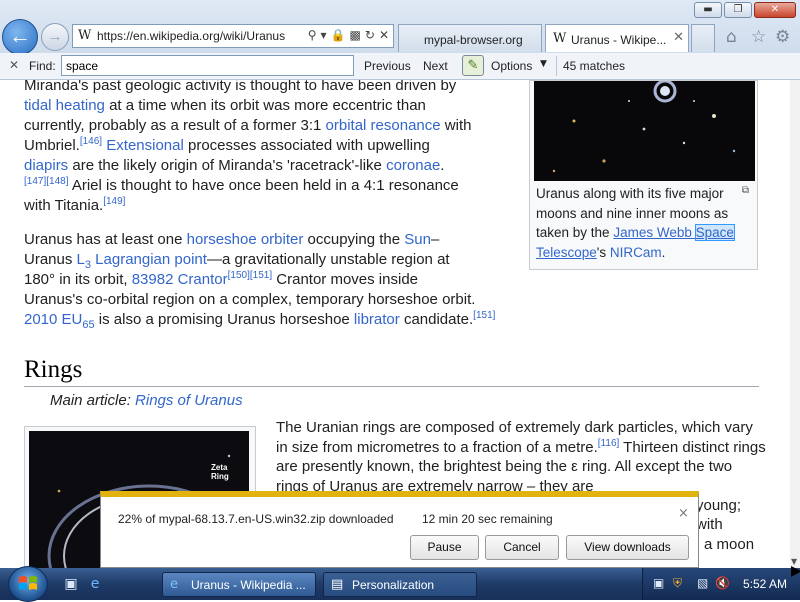 The image size is (800, 602). Describe the element at coordinates (46, 181) in the screenshot. I see `citation-147-148: [147][148]` at that location.